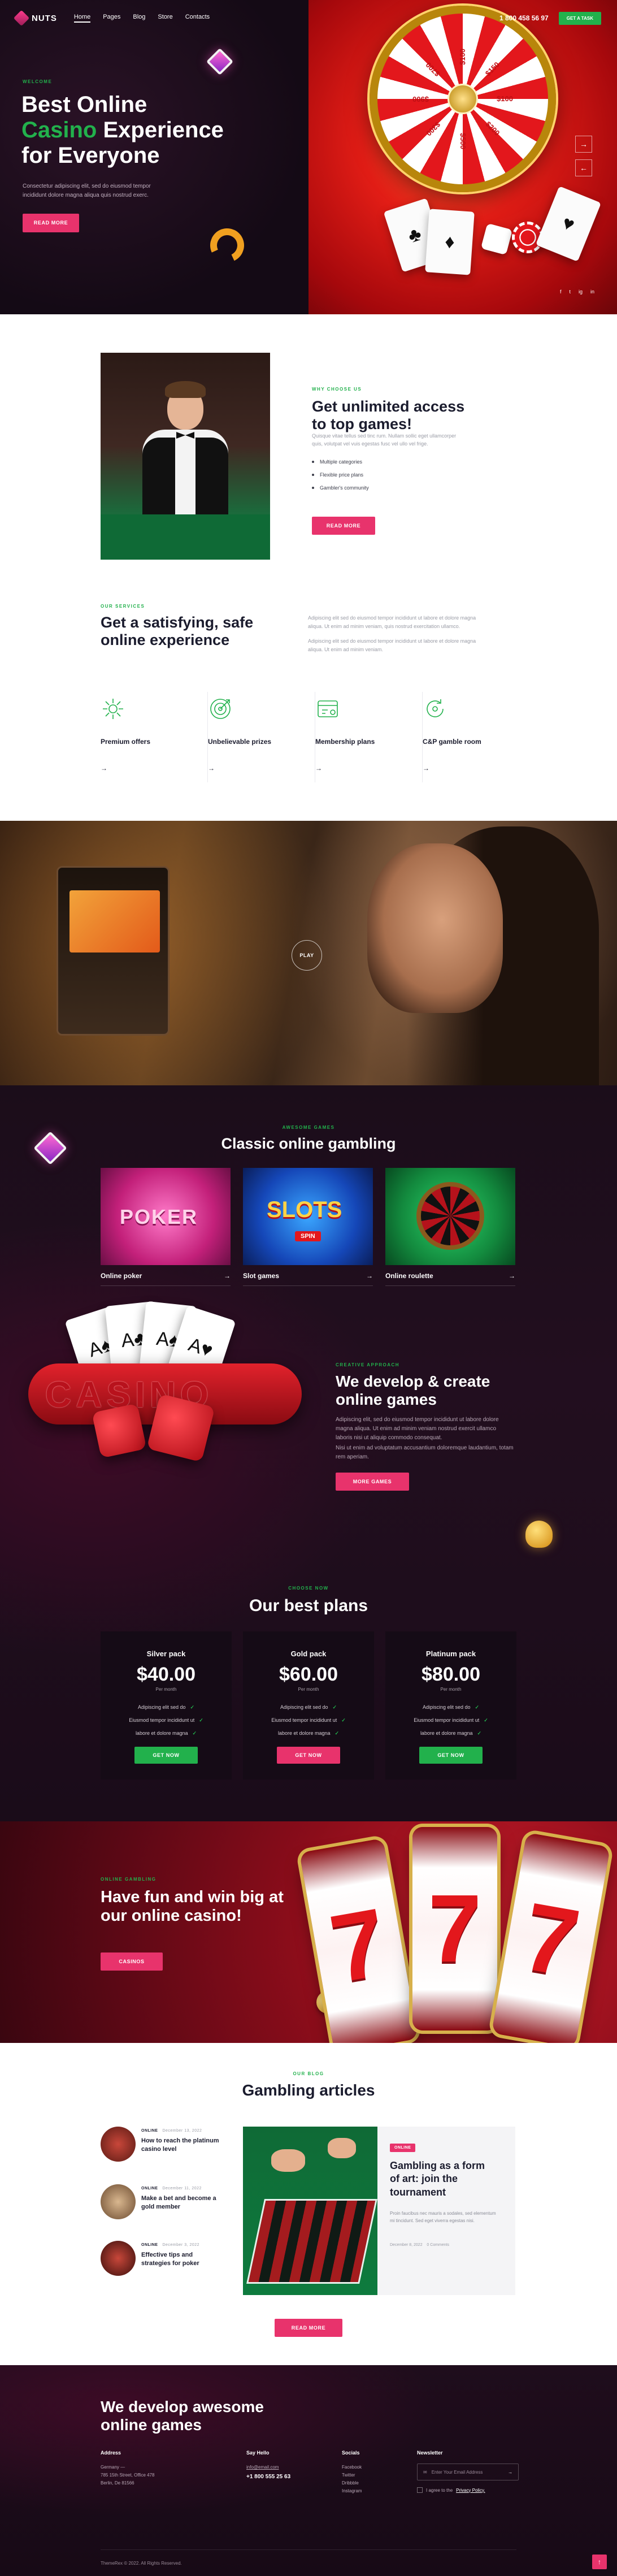 Image resolution: width=617 pixels, height=2576 pixels. I want to click on linkedin-icon: in, so click(592, 292).